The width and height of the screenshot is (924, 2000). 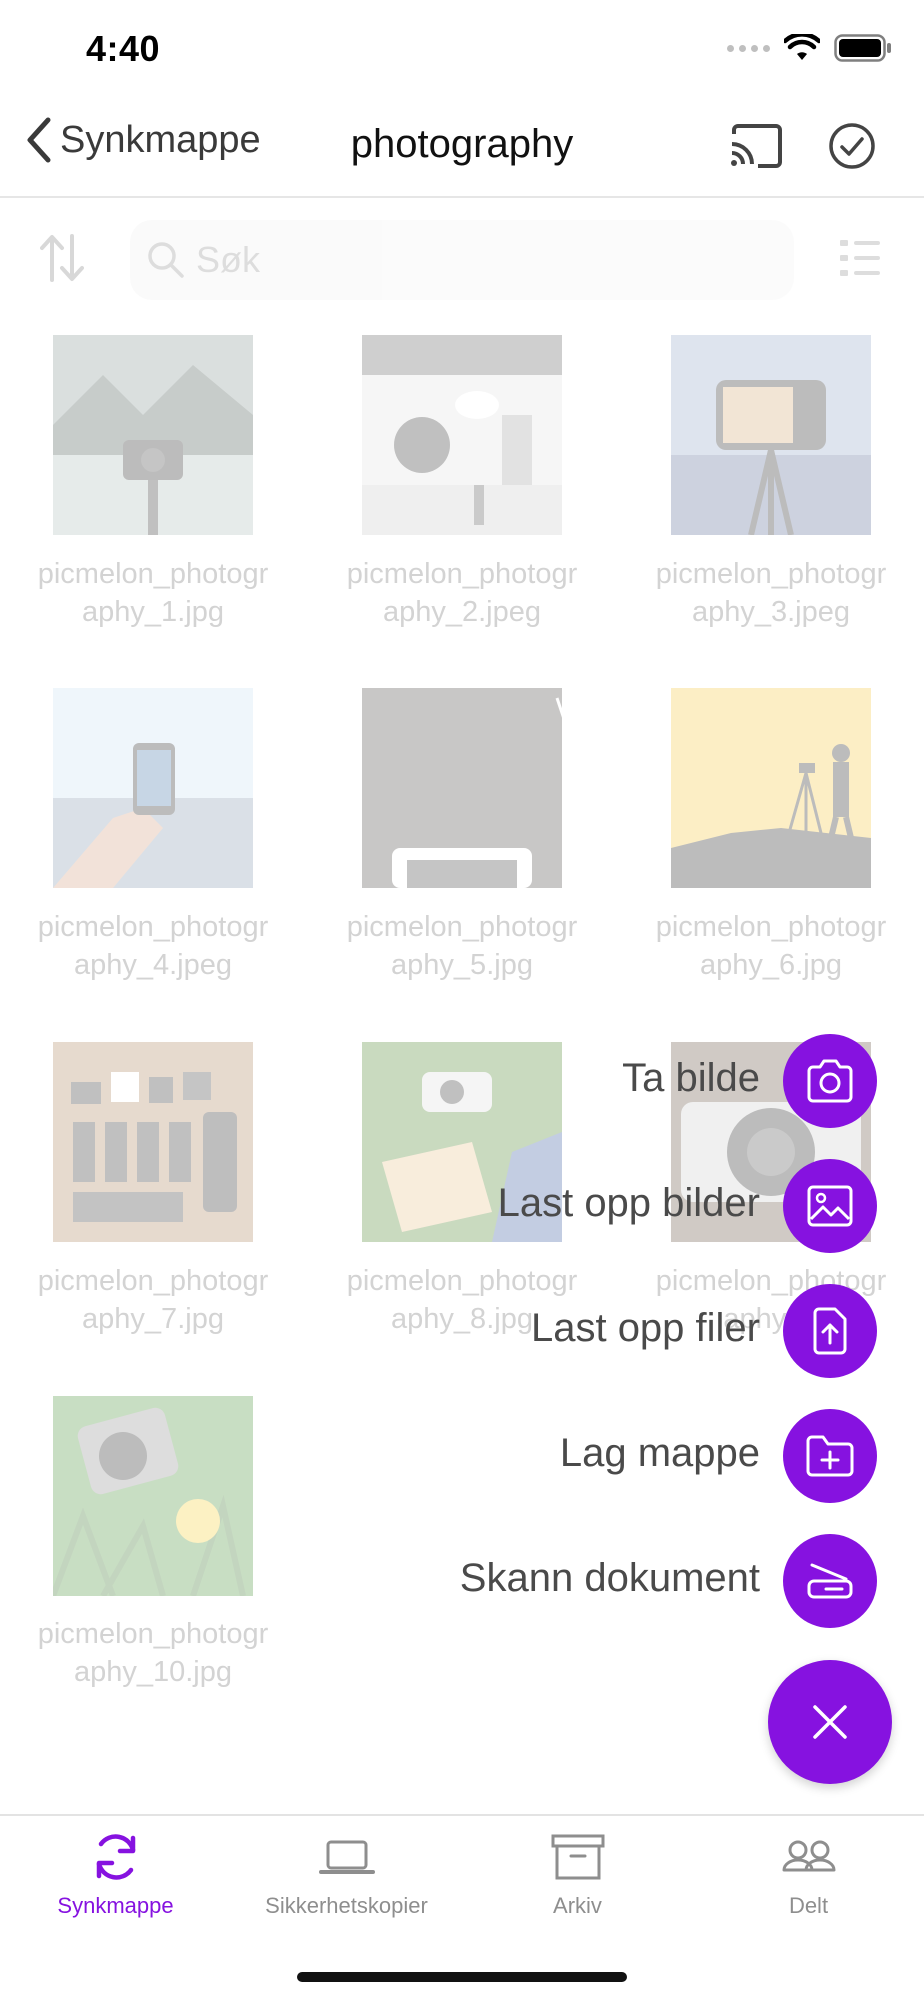 I want to click on file-name: picmelon_photogr aphy_2.jpeg, so click(x=462, y=593).